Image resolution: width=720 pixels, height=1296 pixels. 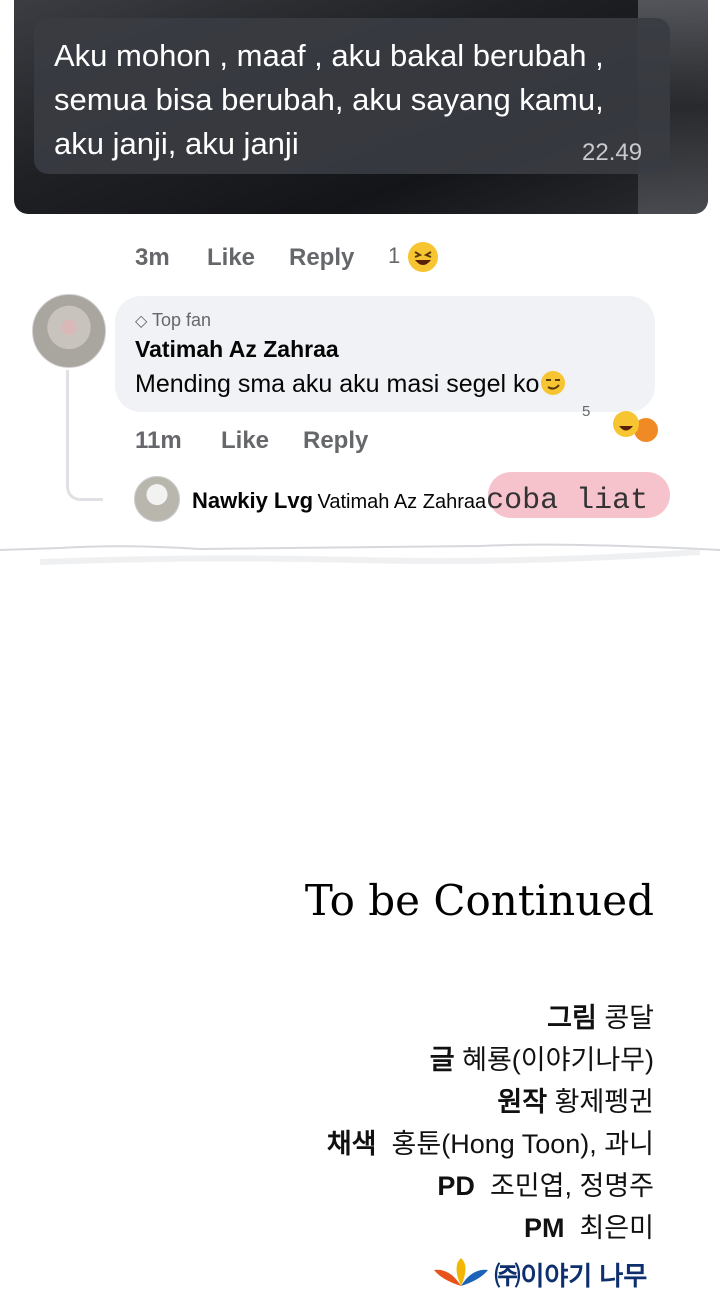 I want to click on credit-line: 채색 홍툰(Hong Toon), 과니, so click(x=490, y=1141).